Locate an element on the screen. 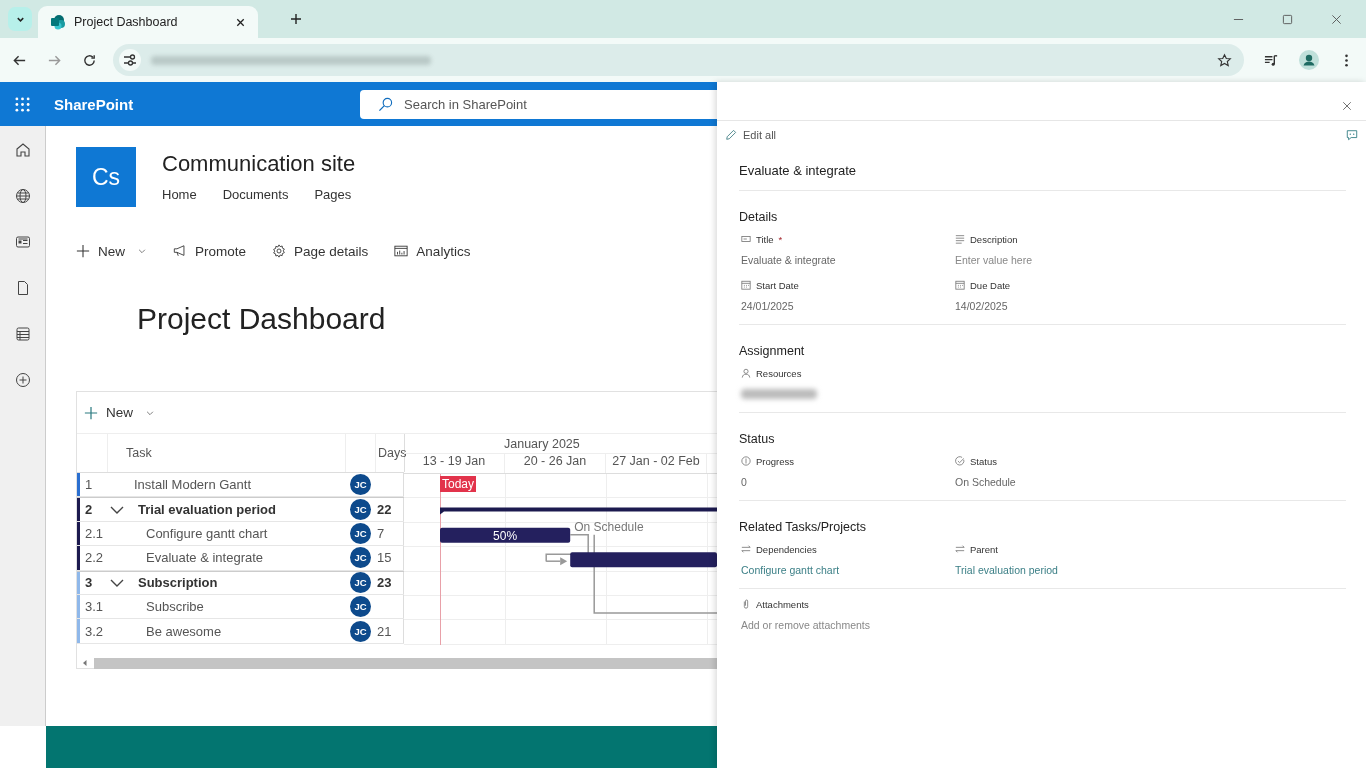 The width and height of the screenshot is (1366, 768). field-label: Progress is located at coordinates (775, 461).